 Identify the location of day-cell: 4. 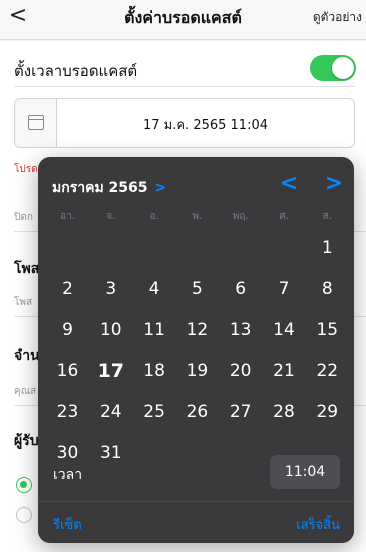
(154, 289).